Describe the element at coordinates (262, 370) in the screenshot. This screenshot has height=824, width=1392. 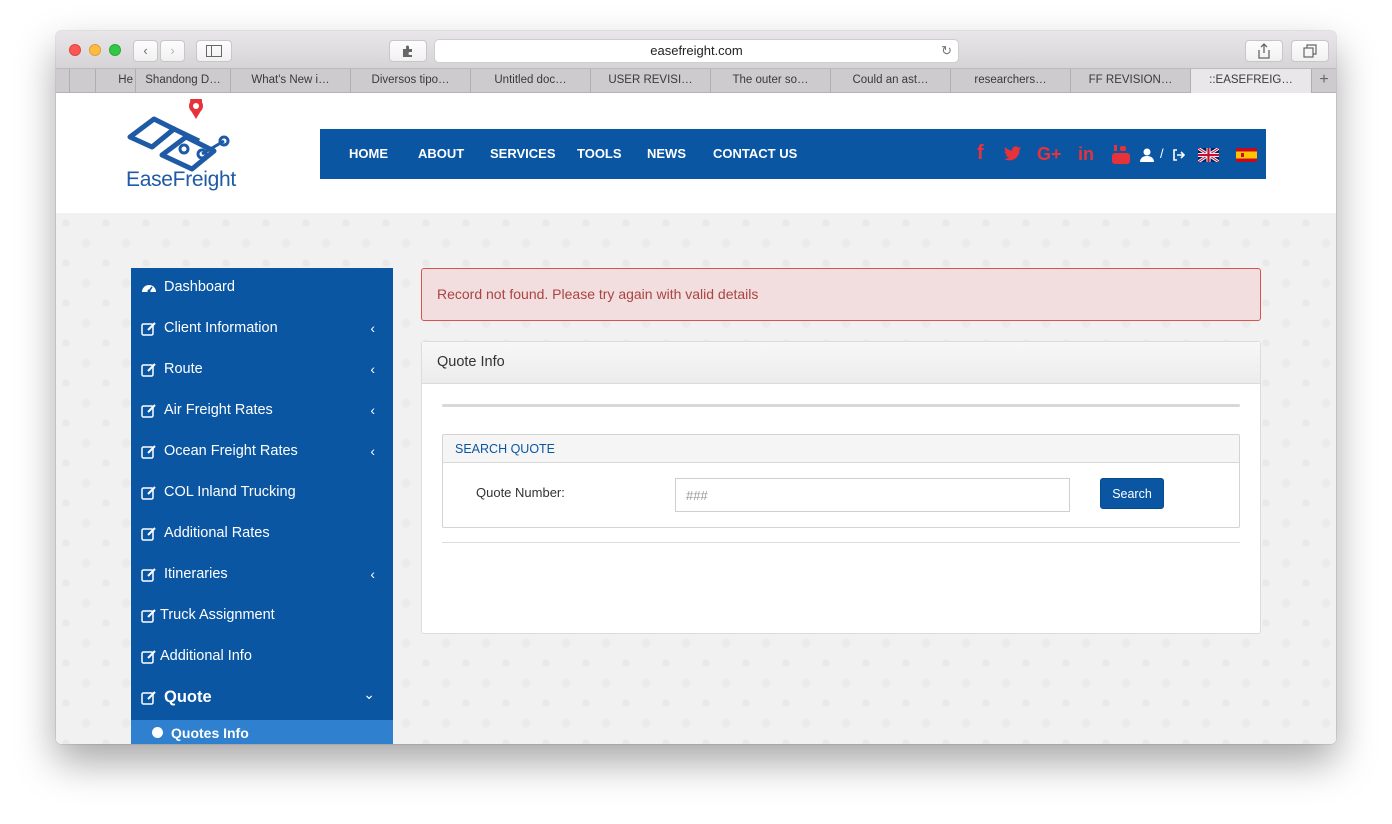
I see `sidebar-item-route: Route ‹` at that location.